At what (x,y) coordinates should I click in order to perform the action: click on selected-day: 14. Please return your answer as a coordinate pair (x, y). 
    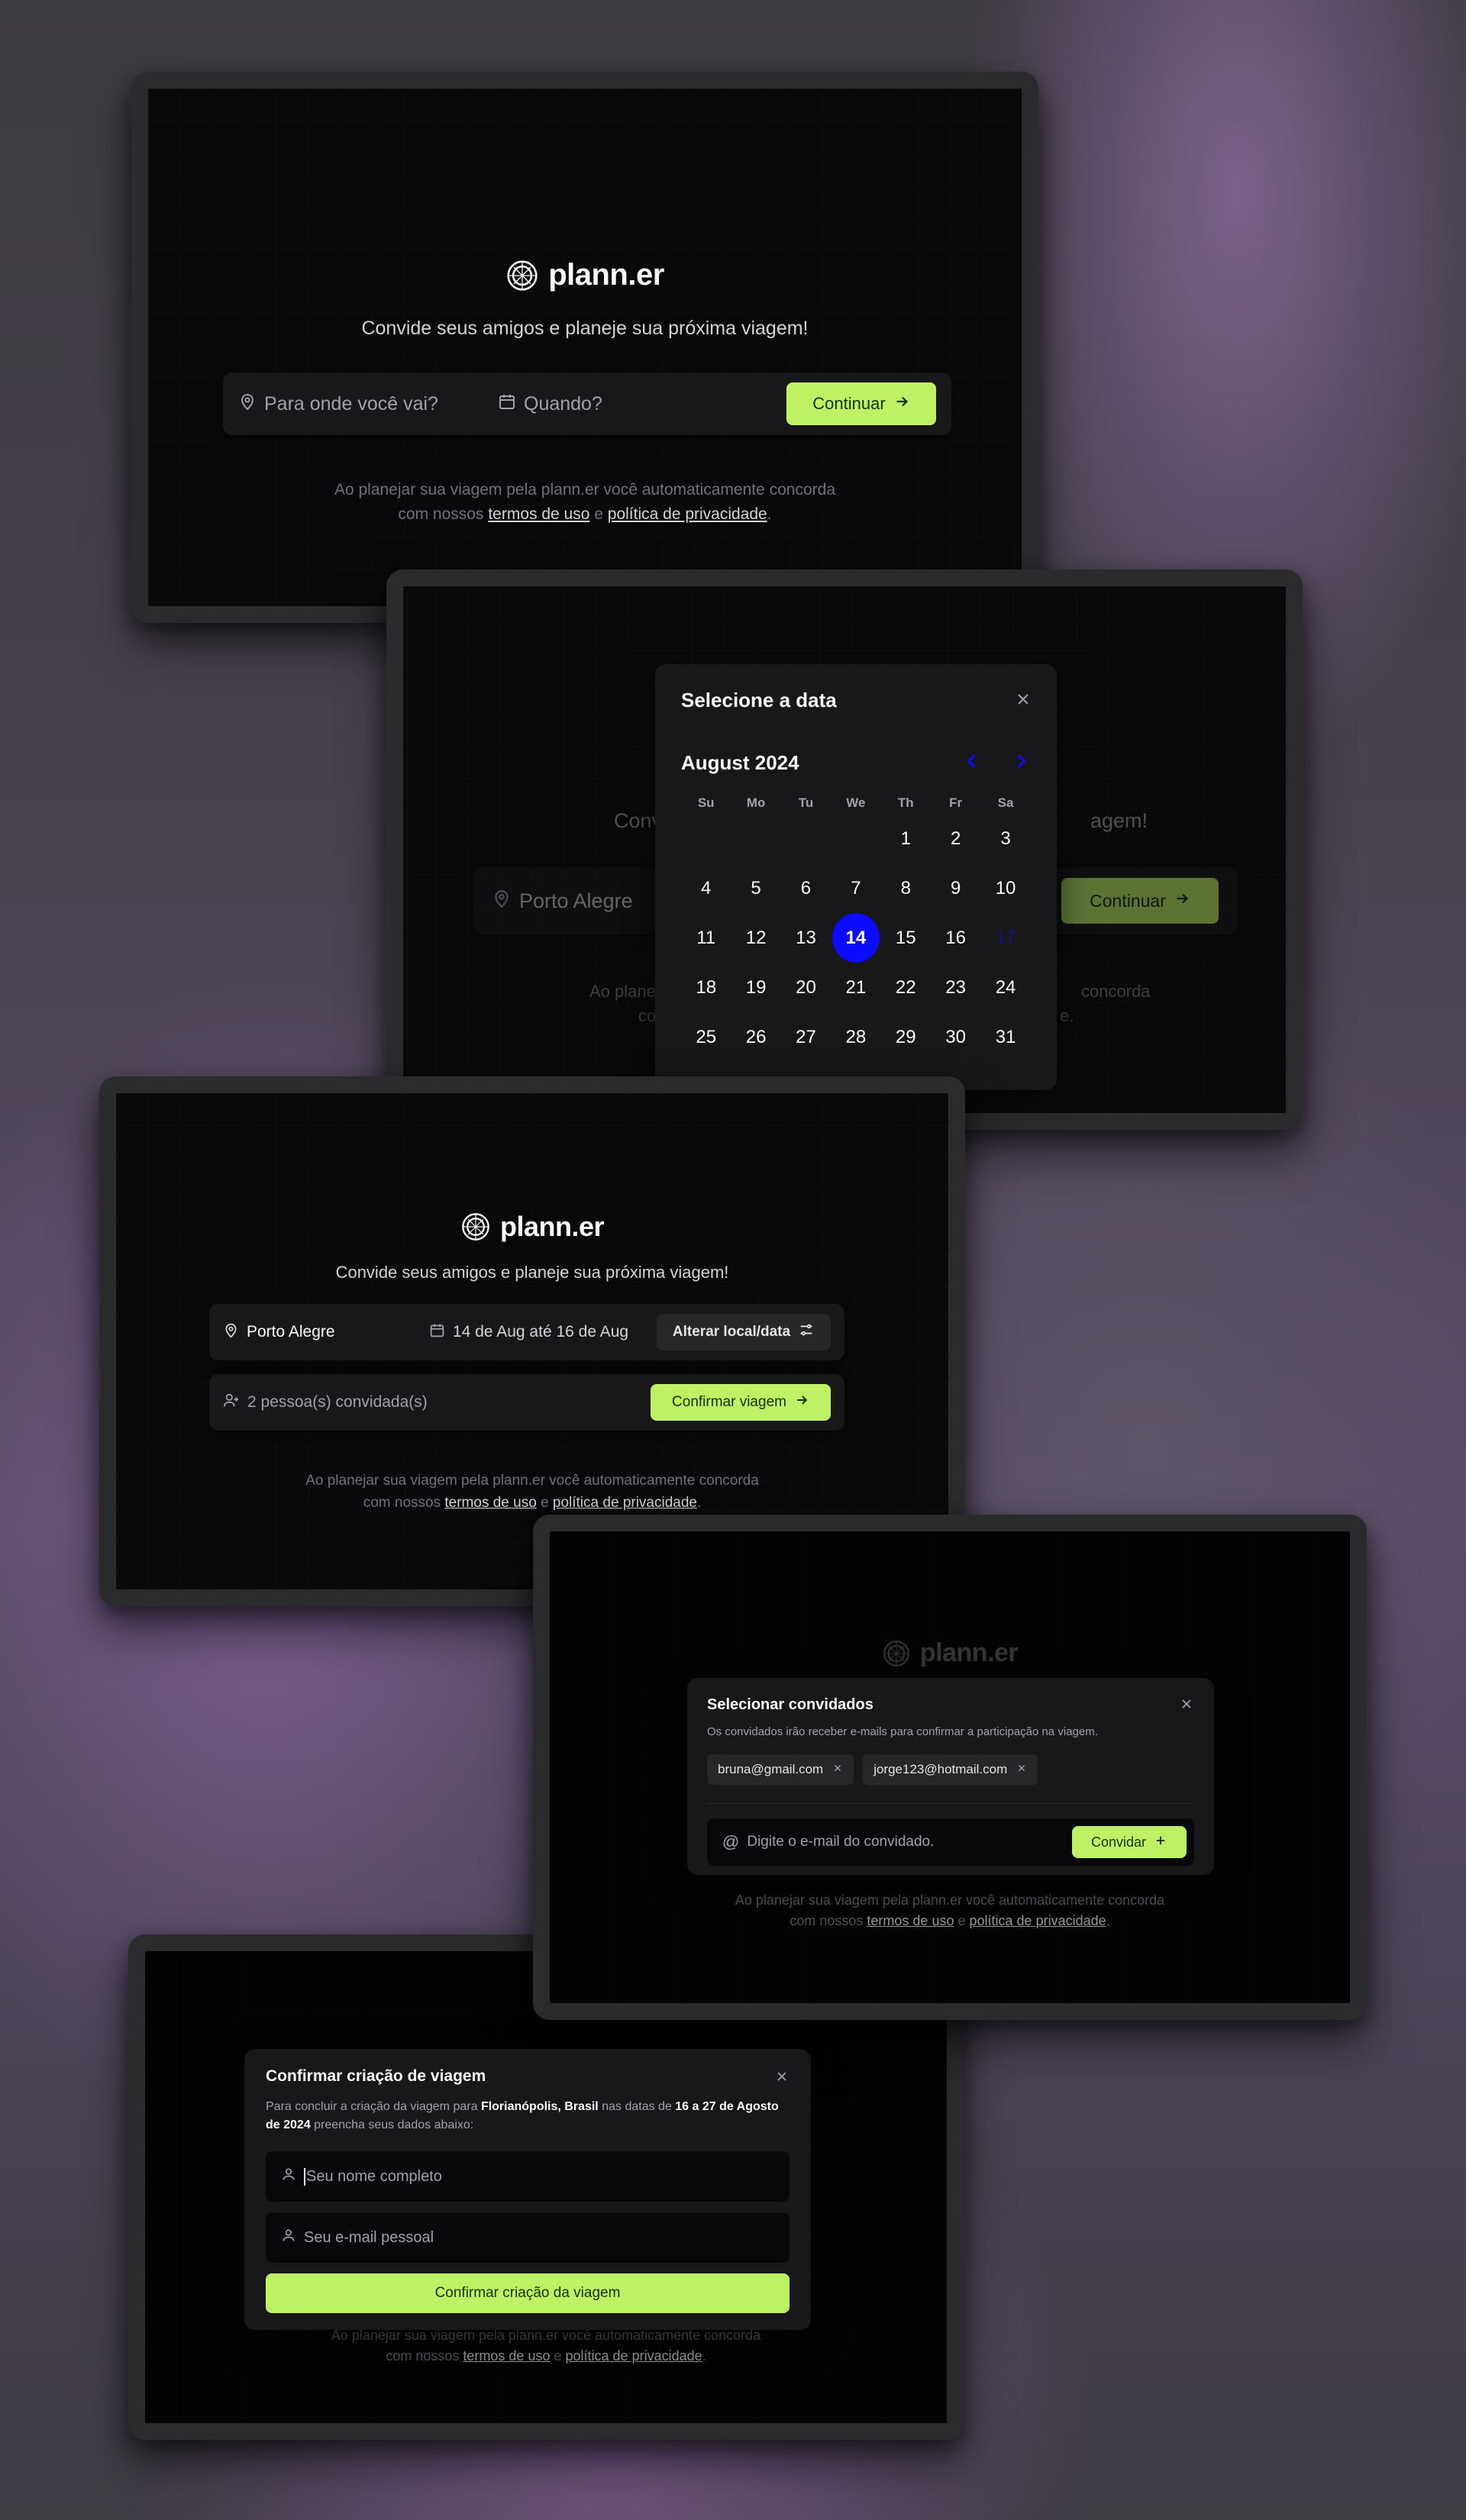
    Looking at the image, I should click on (855, 938).